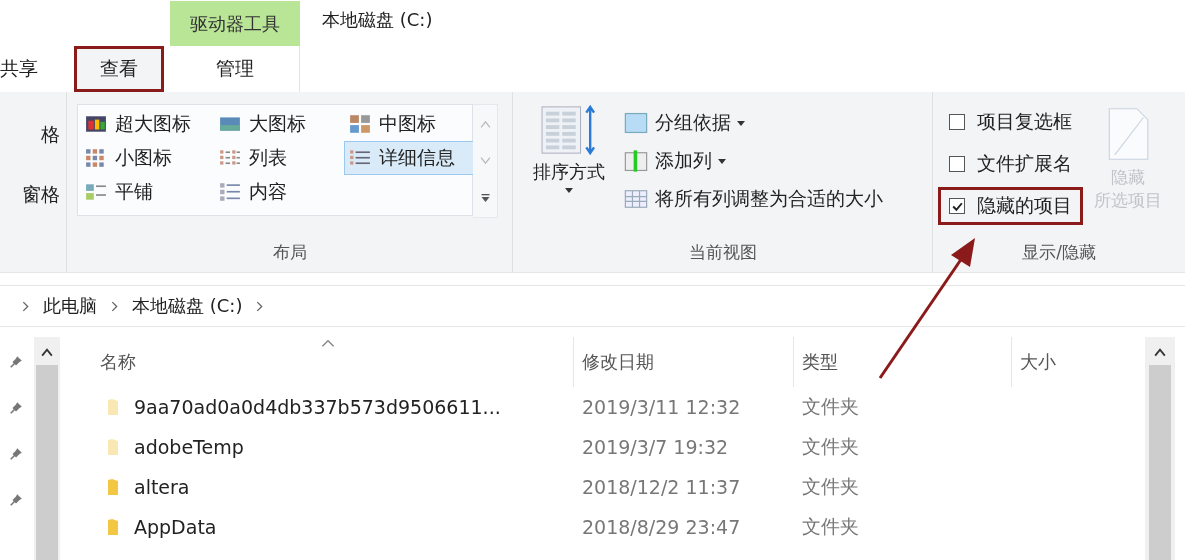 The height and width of the screenshot is (560, 1185). What do you see at coordinates (279, 192) in the screenshot?
I see `layout-option: 内容` at bounding box center [279, 192].